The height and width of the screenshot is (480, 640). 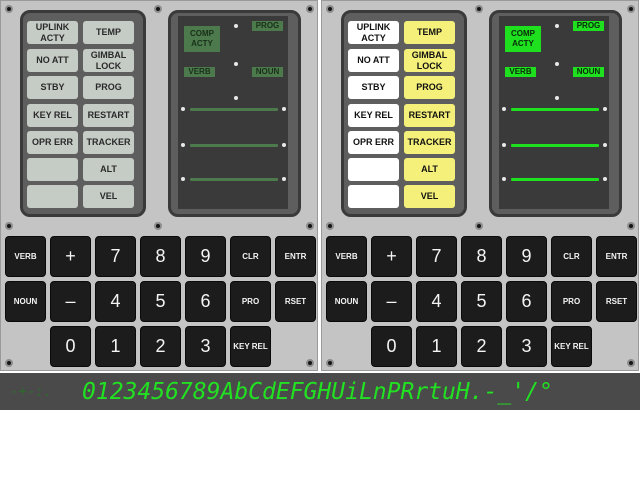 What do you see at coordinates (520, 72) in the screenshot?
I see `verb-label: VERB` at bounding box center [520, 72].